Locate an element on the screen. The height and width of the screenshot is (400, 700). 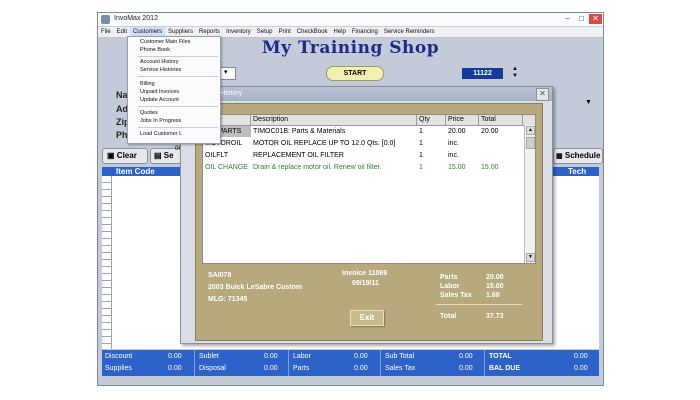
history-scrollbar: ▲ ▼ is located at coordinates (529, 194).